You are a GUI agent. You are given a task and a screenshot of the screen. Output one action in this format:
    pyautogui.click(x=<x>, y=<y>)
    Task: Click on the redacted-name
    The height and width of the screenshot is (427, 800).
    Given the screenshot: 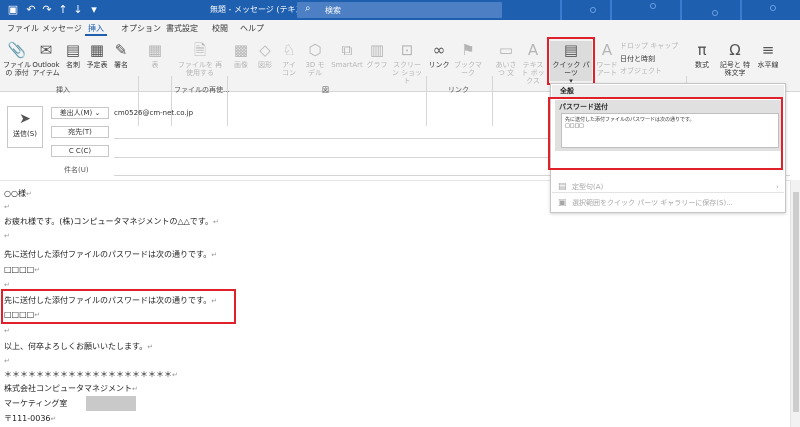 What is the action you would take?
    pyautogui.click(x=111, y=403)
    